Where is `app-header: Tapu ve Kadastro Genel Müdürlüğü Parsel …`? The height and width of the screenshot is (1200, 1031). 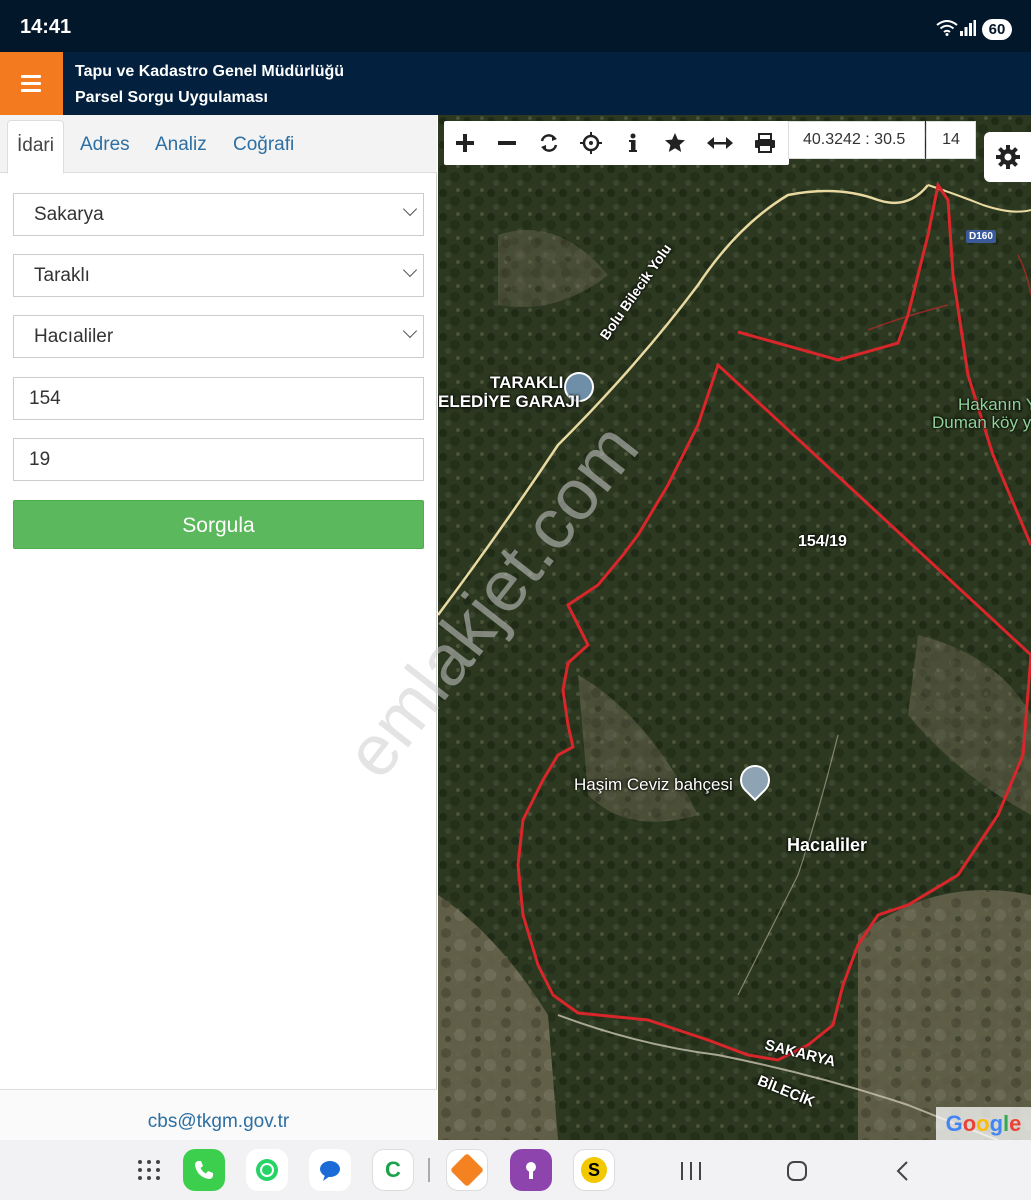
app-header: Tapu ve Kadastro Genel Müdürlüğü Parsel … is located at coordinates (515, 83).